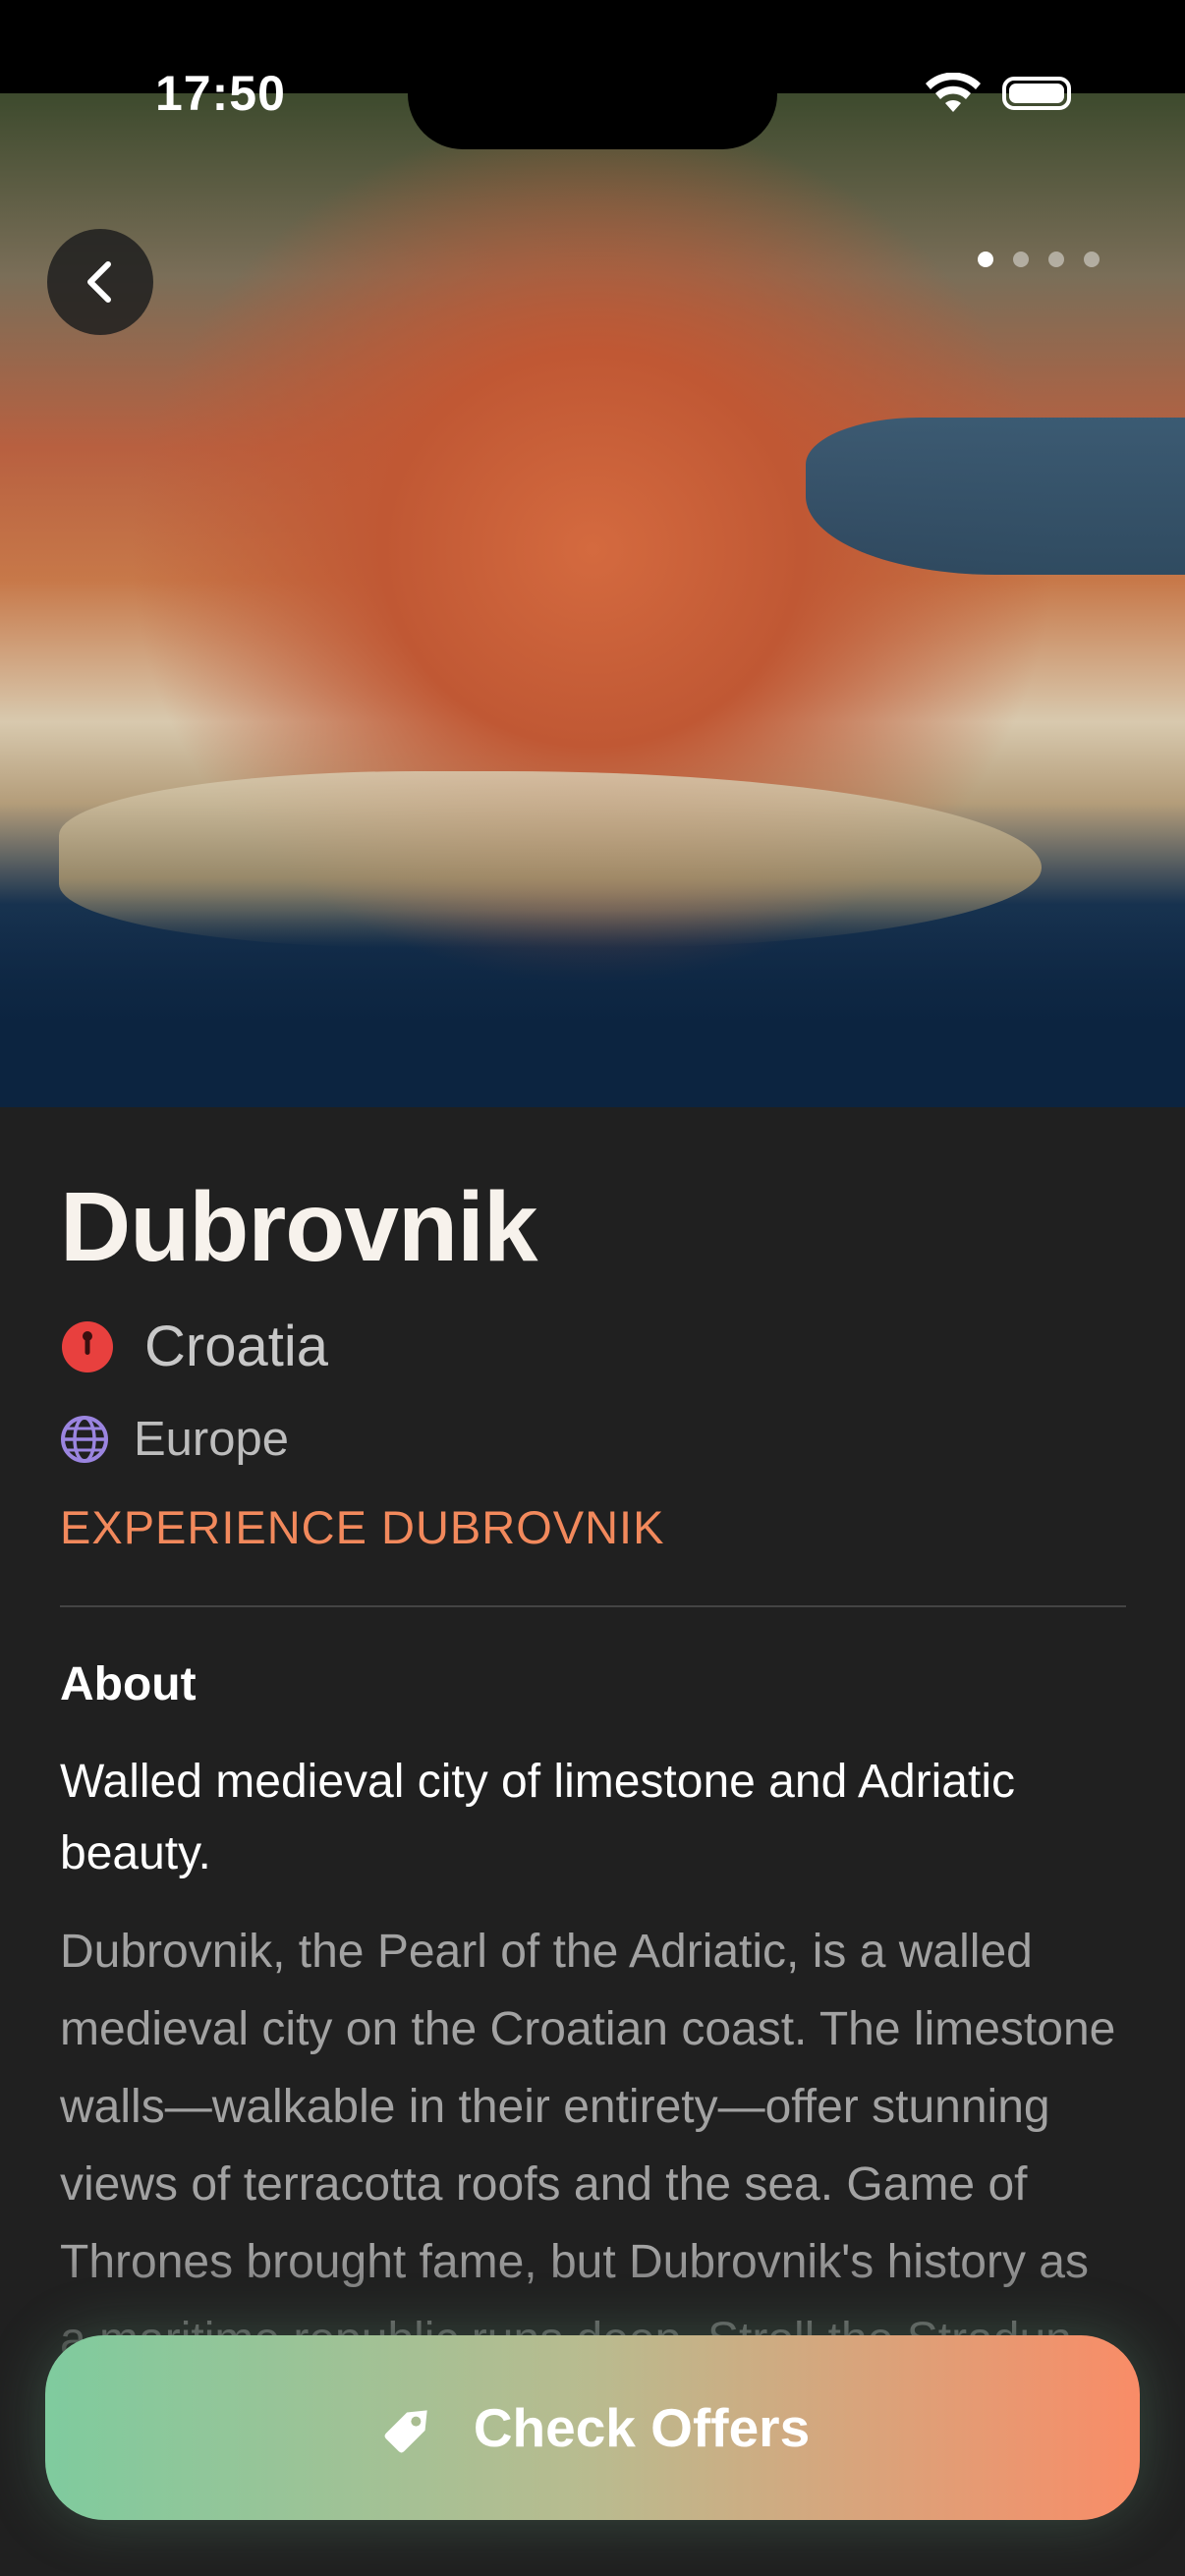 This screenshot has width=1185, height=2576. I want to click on notch, so click(592, 74).